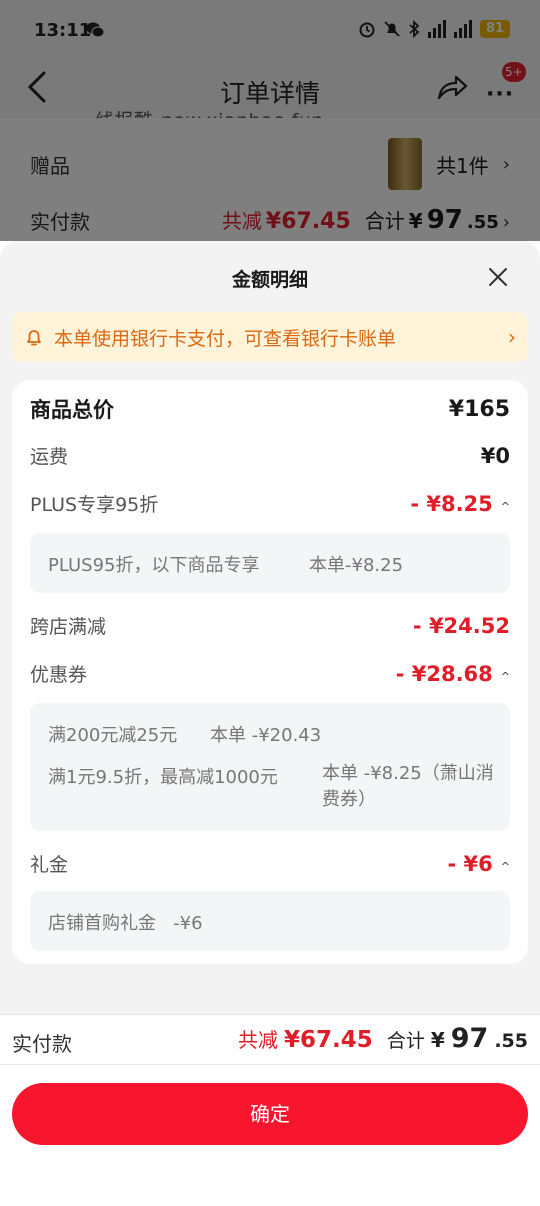  Describe the element at coordinates (498, 277) in the screenshot. I see `close-icon` at that location.